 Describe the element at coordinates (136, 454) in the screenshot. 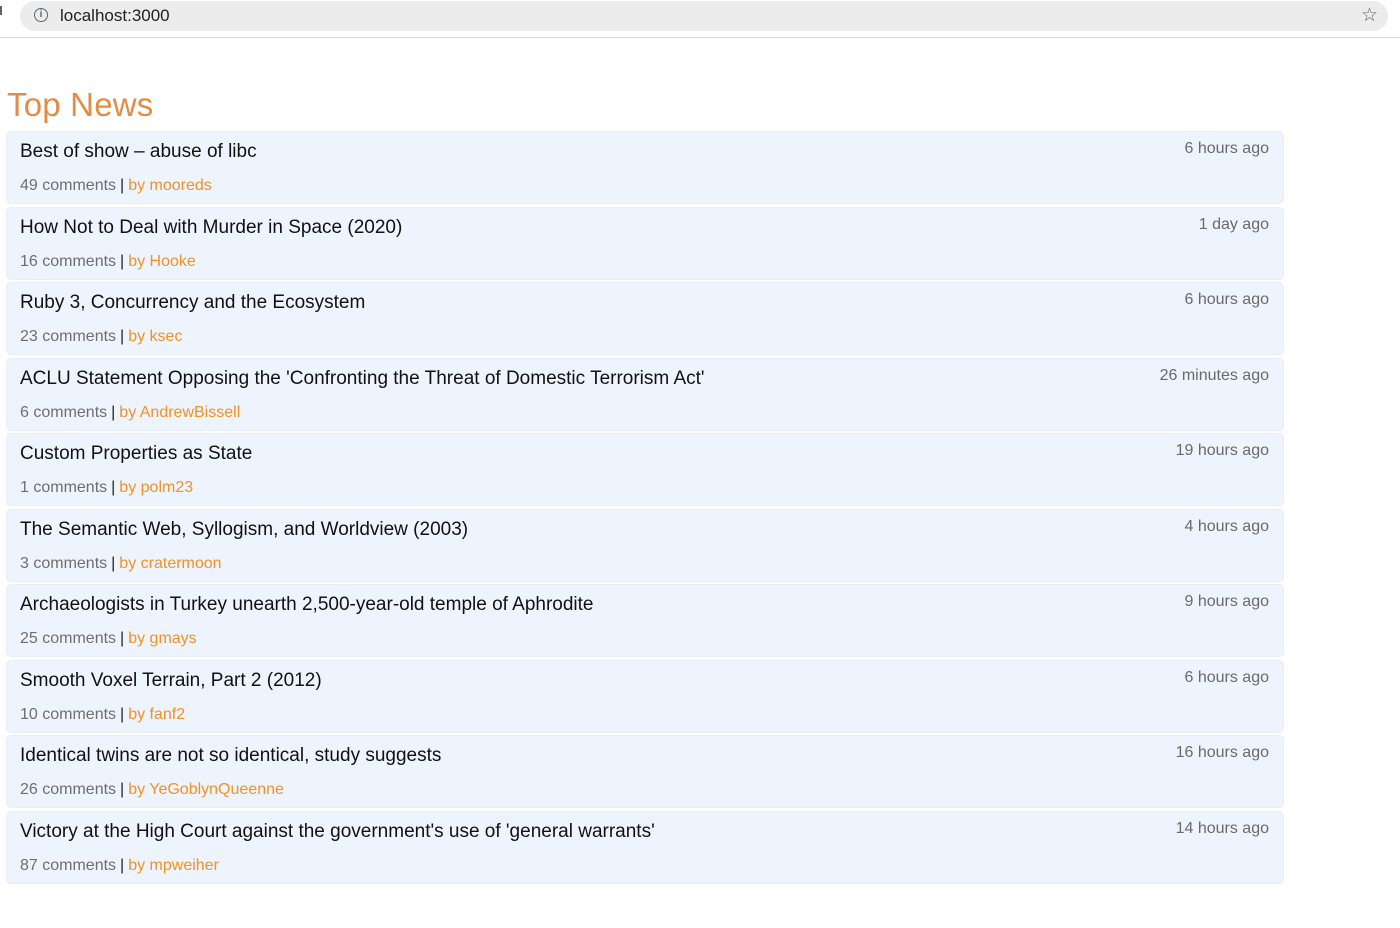

I see `story-title-link: Custom Properties as State` at that location.